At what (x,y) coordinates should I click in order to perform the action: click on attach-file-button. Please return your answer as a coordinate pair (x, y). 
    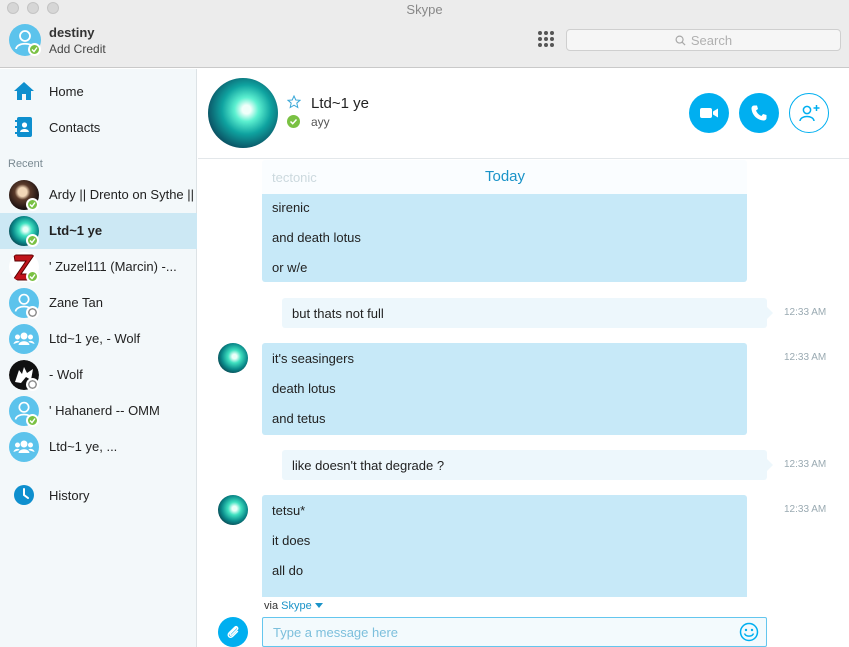
    Looking at the image, I should click on (233, 632).